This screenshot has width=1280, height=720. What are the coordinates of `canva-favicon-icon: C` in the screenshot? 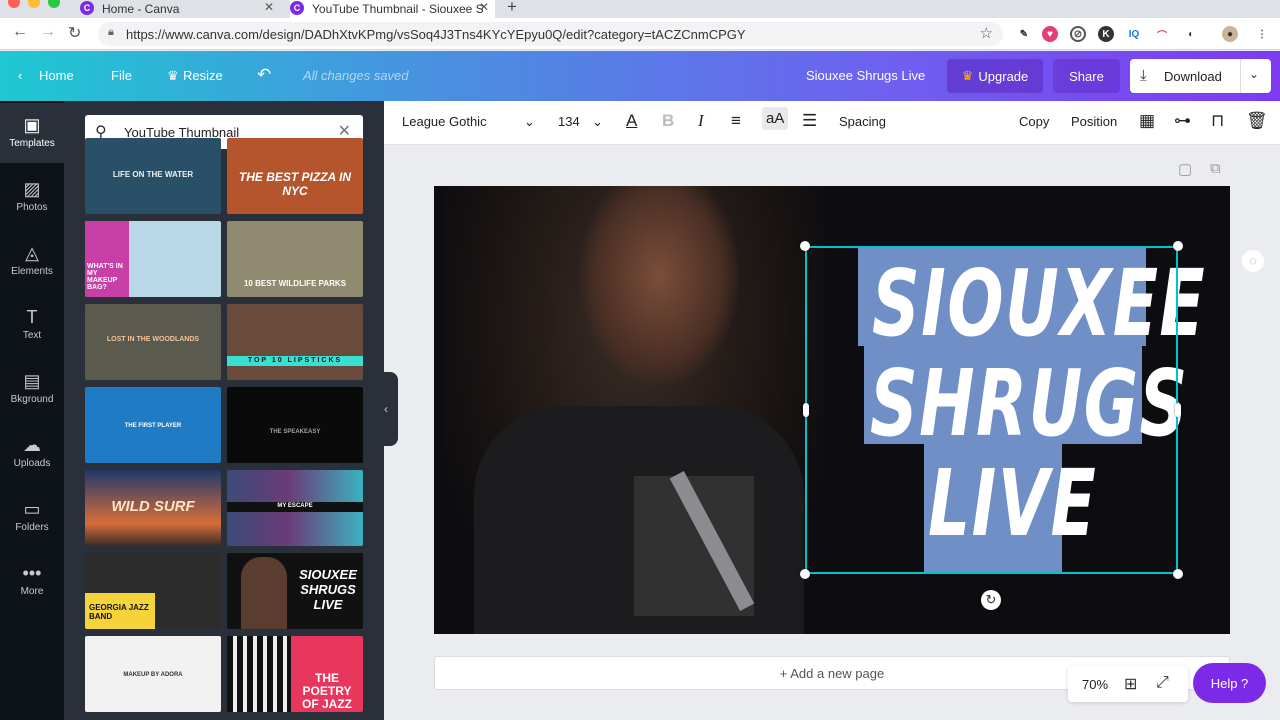 It's located at (297, 8).